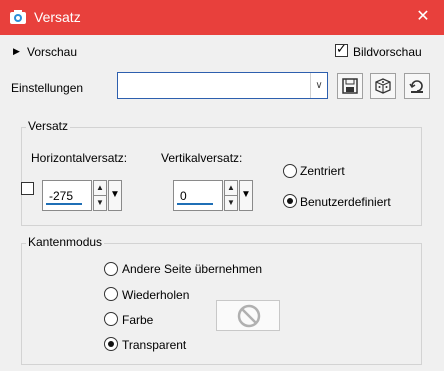 The width and height of the screenshot is (444, 371). Describe the element at coordinates (18, 17) in the screenshot. I see `camera-icon` at that location.